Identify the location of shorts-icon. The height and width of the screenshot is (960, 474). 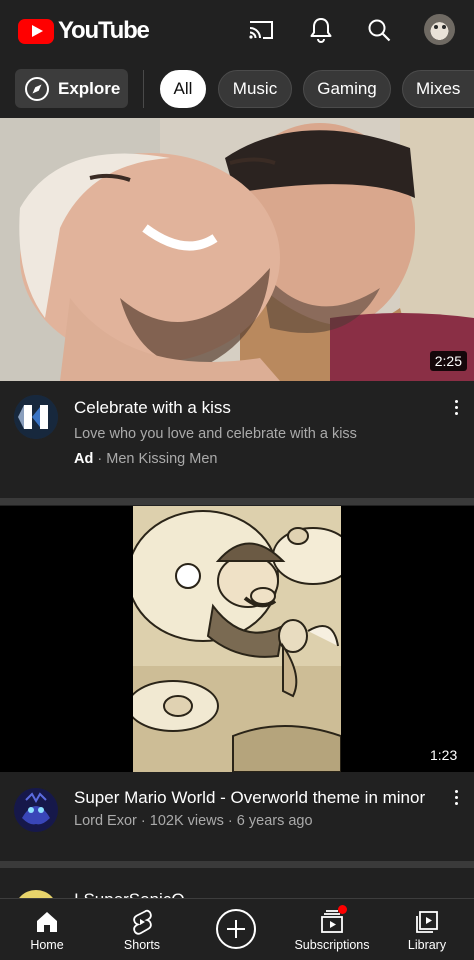
(142, 922).